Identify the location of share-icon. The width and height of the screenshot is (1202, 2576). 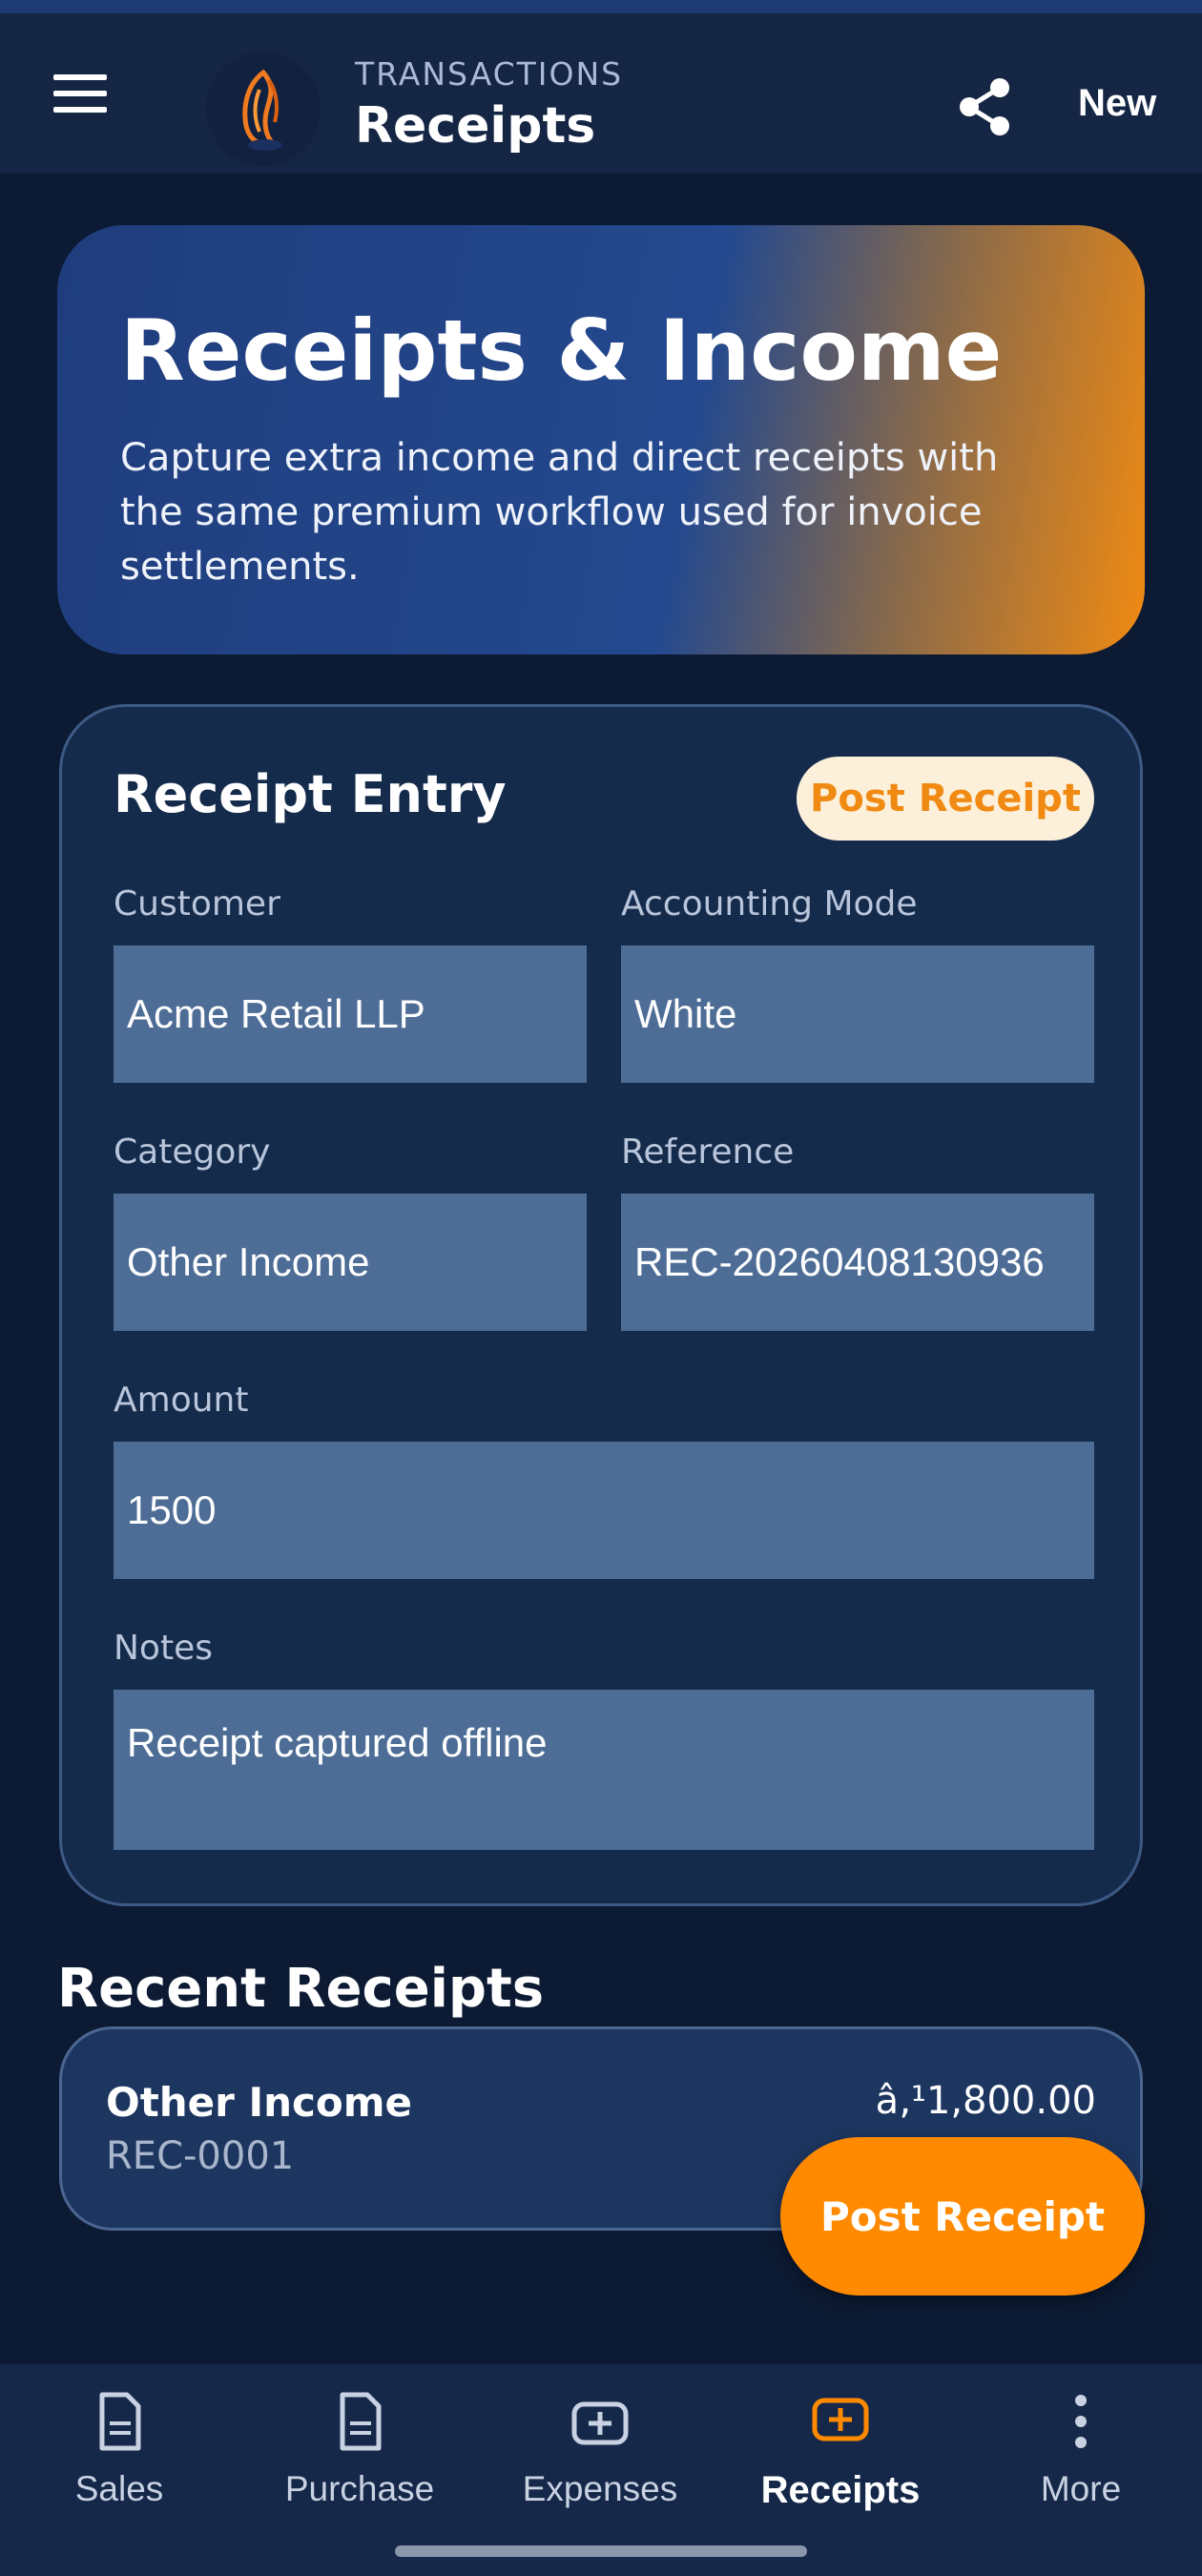
(984, 106).